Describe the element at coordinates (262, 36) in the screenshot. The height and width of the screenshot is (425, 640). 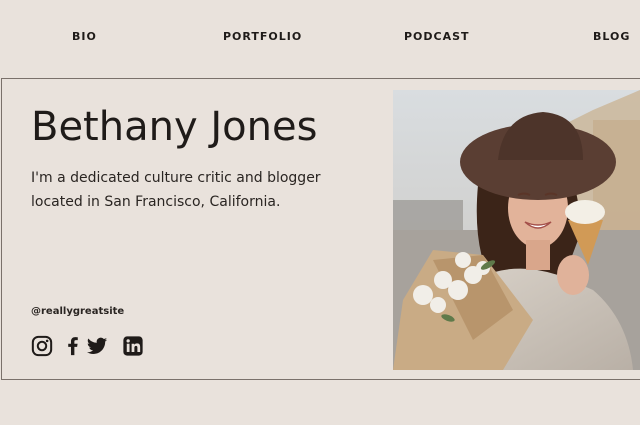
I see `nav-item-portfolio: PORTFOLIO` at that location.